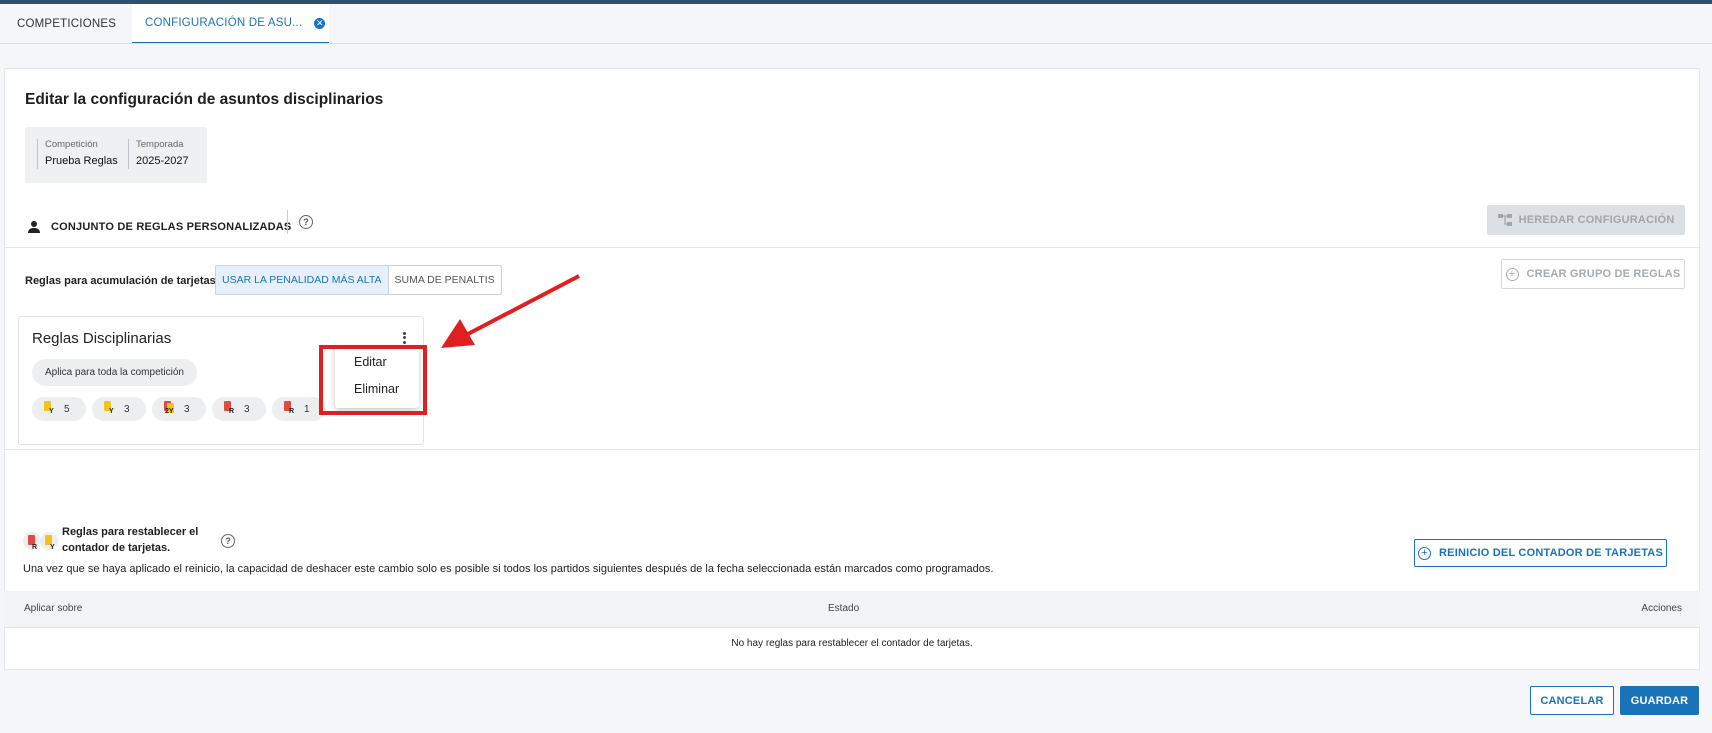 The image size is (1712, 733). Describe the element at coordinates (114, 372) in the screenshot. I see `scope-chip: Aplica para toda la competición` at that location.